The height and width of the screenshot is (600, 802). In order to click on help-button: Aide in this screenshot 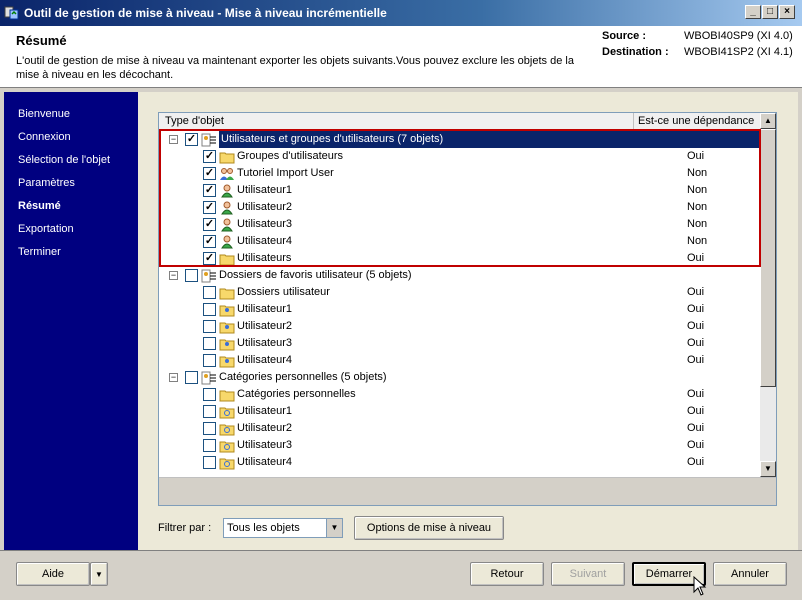, I will do `click(53, 574)`.